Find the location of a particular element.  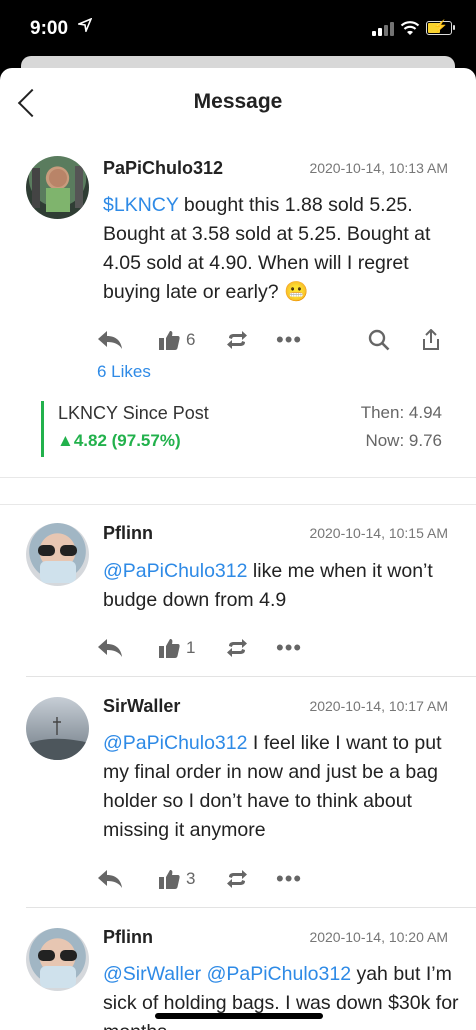

post-timestamp: 2020-10-14, 10:13 AM is located at coordinates (378, 168).